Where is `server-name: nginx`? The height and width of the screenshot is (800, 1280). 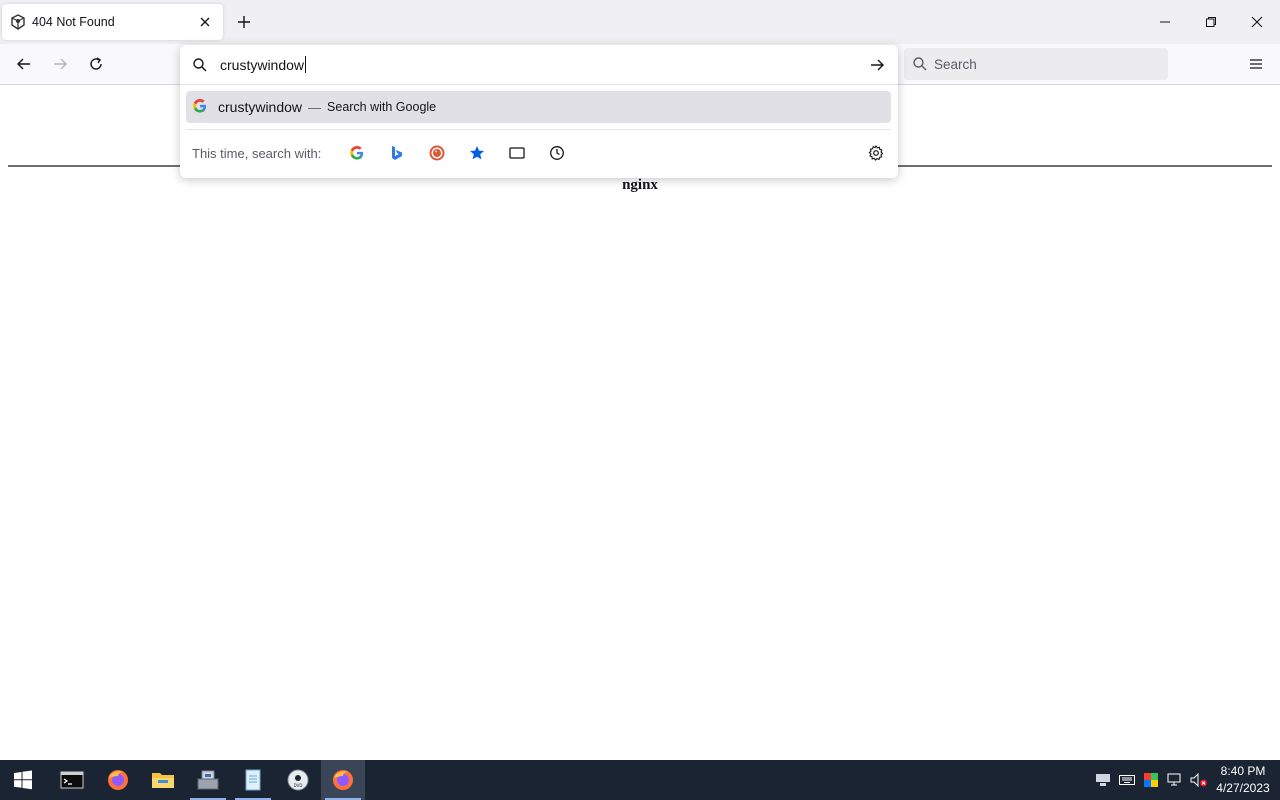 server-name: nginx is located at coordinates (640, 185).